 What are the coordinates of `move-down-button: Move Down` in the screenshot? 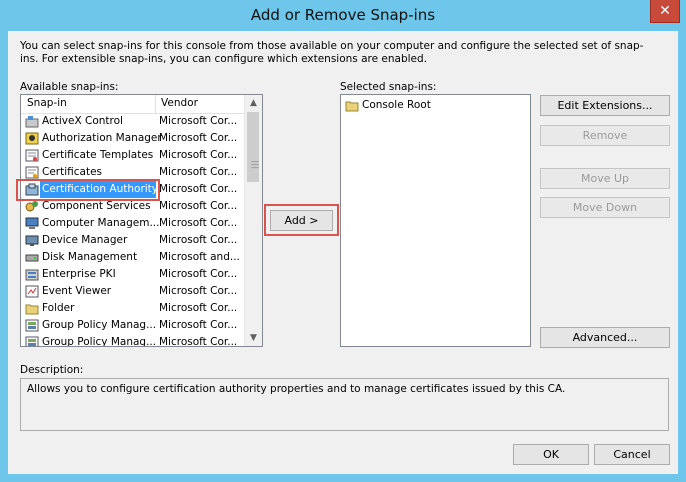 It's located at (605, 207).